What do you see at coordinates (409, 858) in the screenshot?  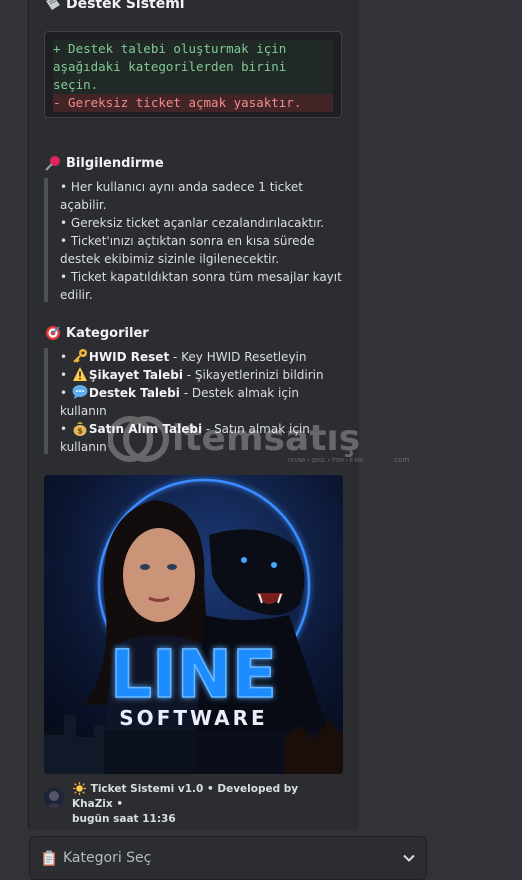 I see `chevron-down-icon` at bounding box center [409, 858].